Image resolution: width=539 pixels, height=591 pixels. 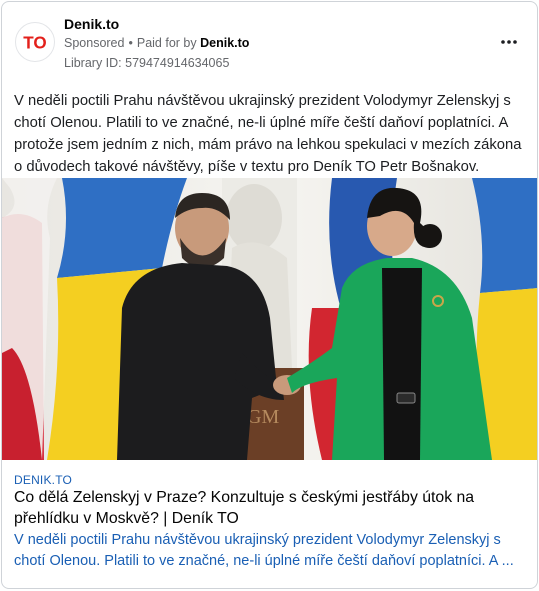 What do you see at coordinates (263, 417) in the screenshot?
I see `svg-text: GM` at bounding box center [263, 417].